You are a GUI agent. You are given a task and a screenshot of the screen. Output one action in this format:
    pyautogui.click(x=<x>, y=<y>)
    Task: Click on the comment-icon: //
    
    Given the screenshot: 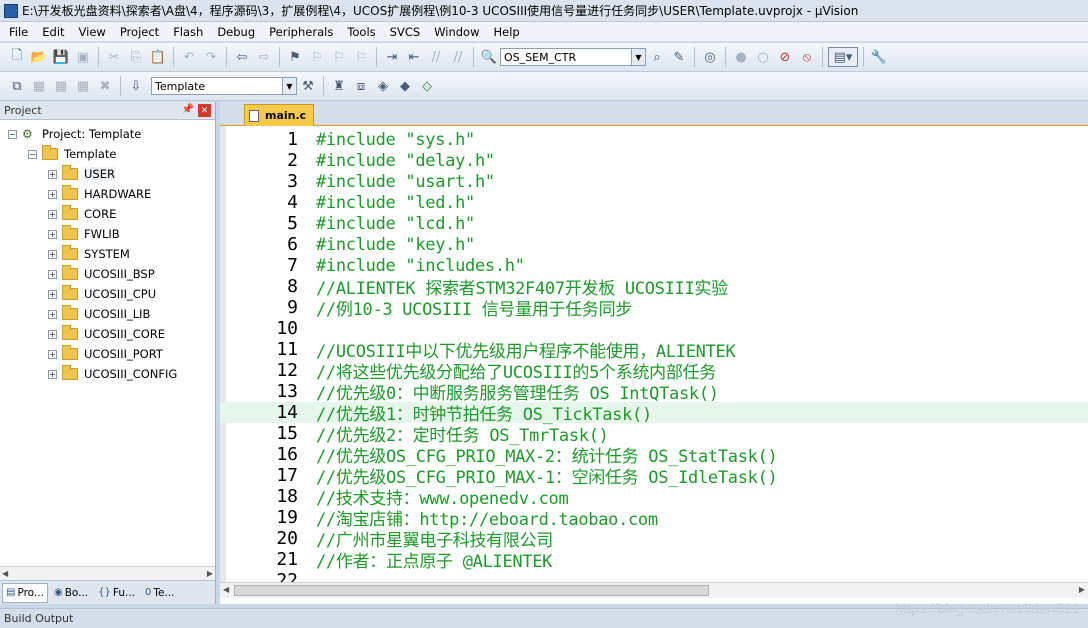 What is the action you would take?
    pyautogui.click(x=436, y=57)
    